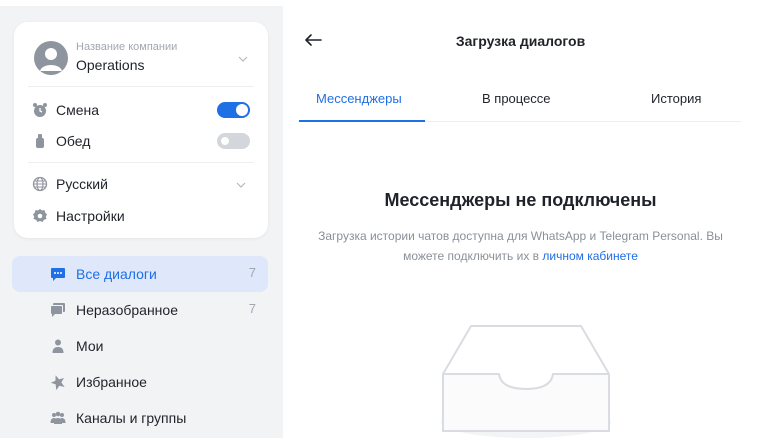  I want to click on chat-bubble-icon, so click(58, 274).